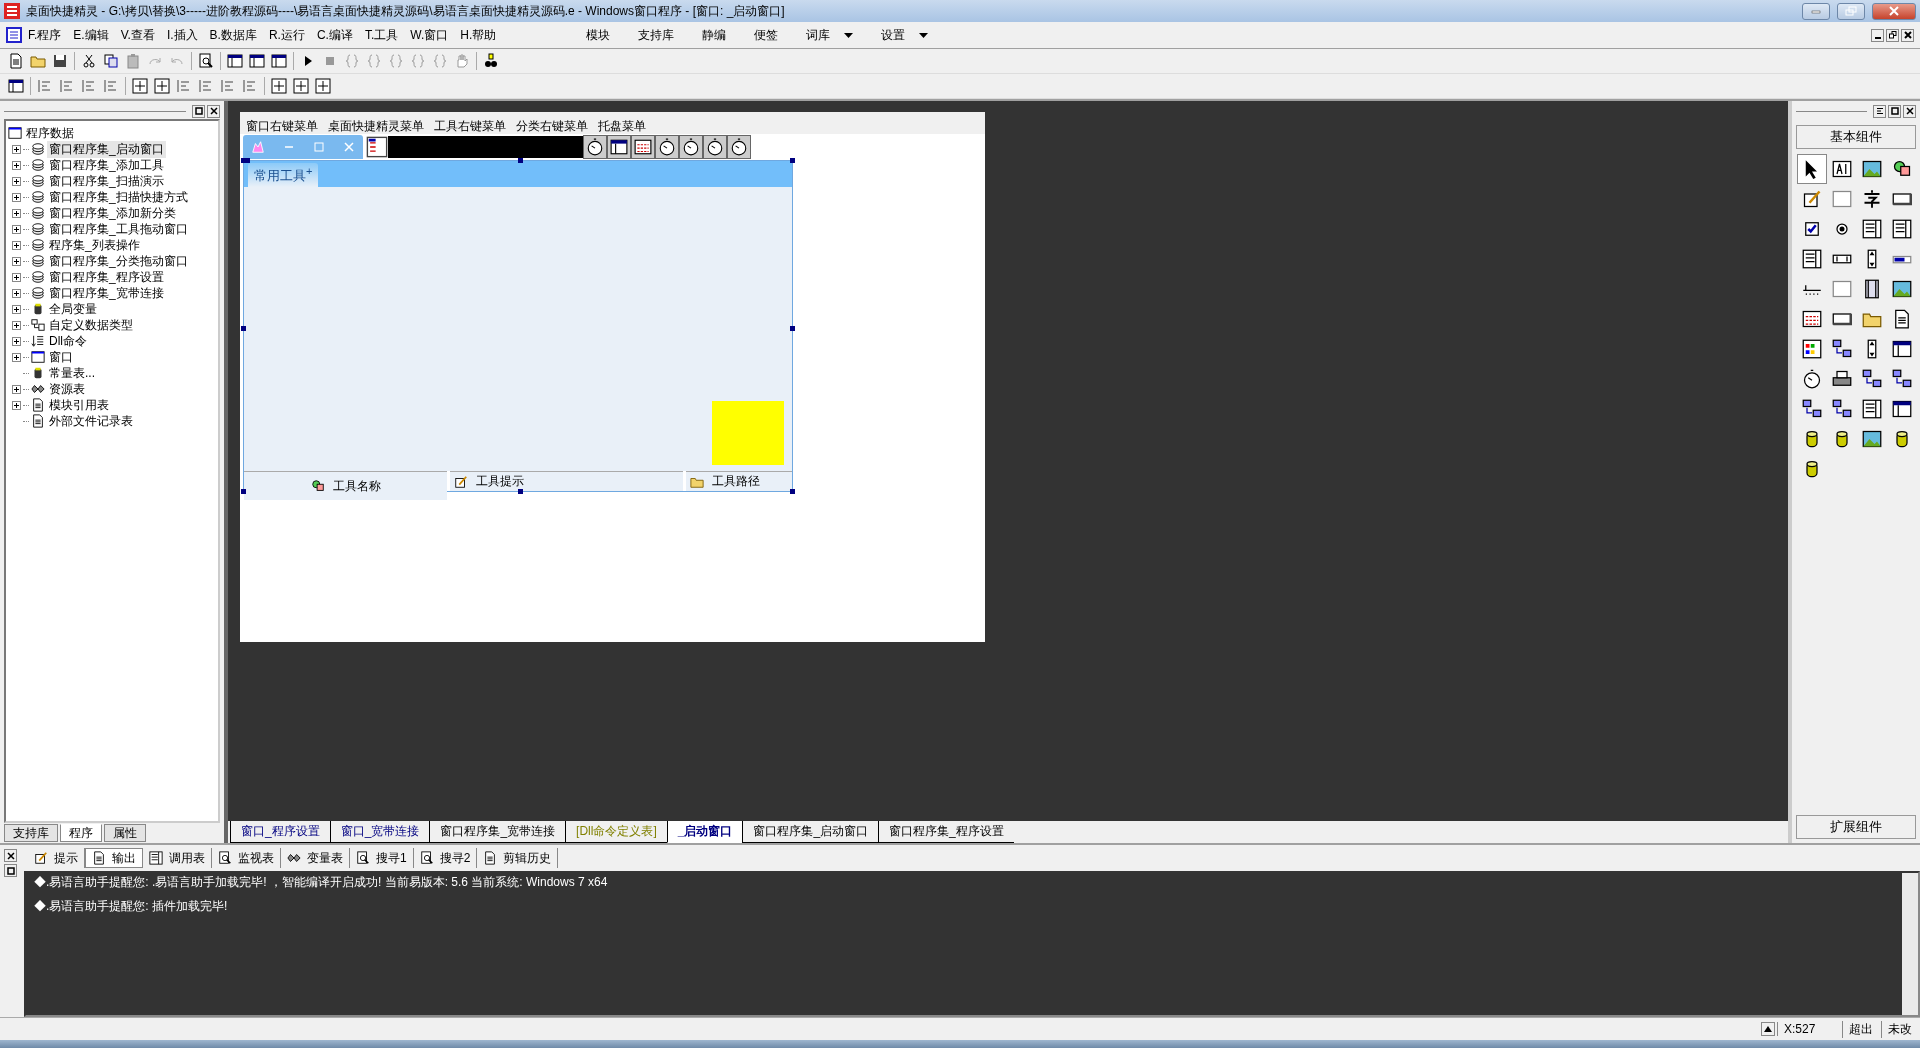 Image resolution: width=1920 pixels, height=1048 pixels. Describe the element at coordinates (81, 833) in the screenshot. I see `panel-tab: 程序` at that location.